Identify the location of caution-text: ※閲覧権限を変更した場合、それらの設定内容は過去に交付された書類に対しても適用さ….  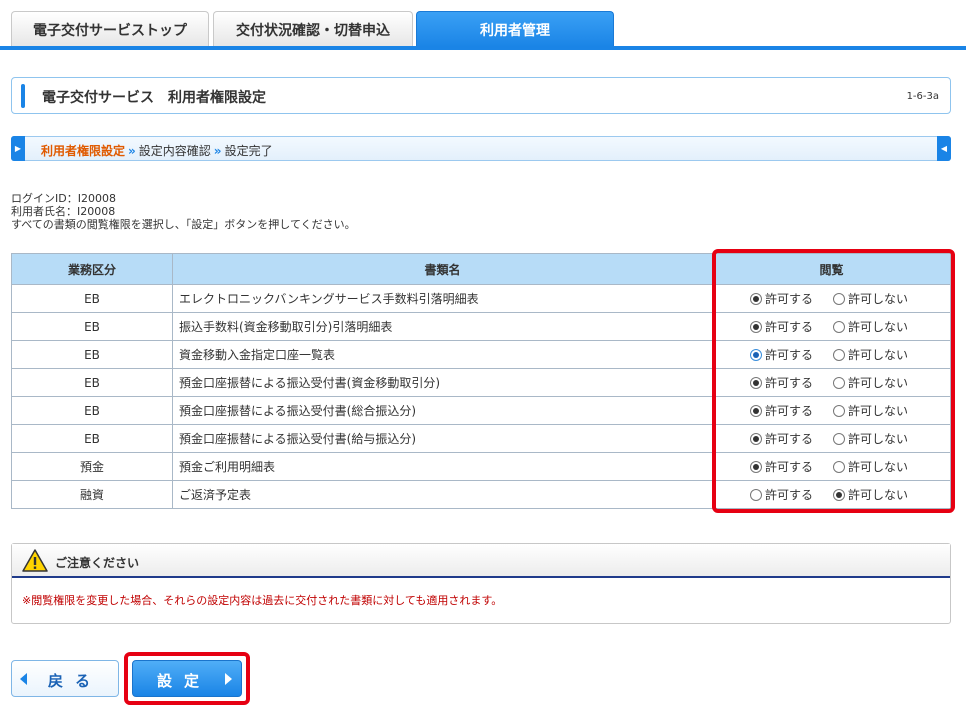
(262, 600).